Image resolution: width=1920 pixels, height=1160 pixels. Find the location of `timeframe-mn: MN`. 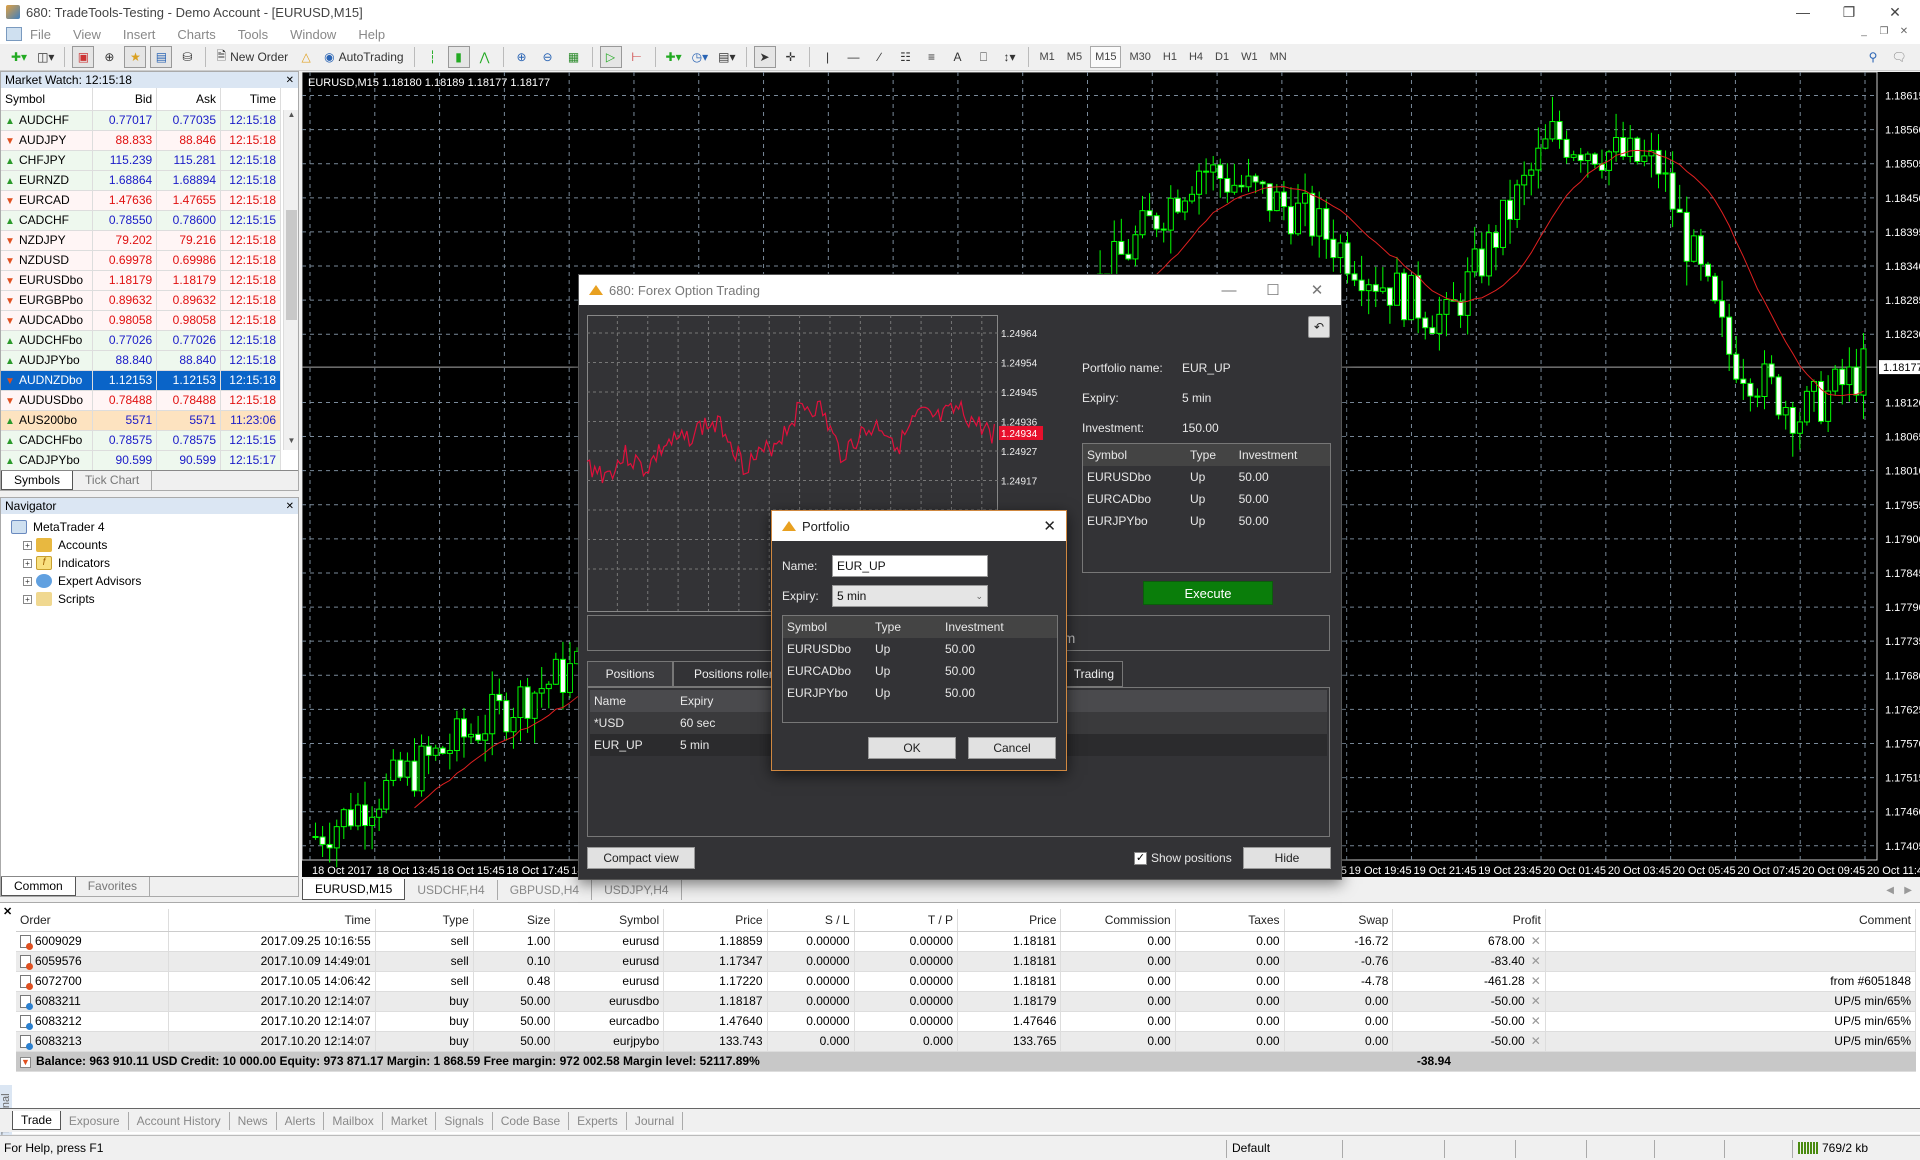

timeframe-mn: MN is located at coordinates (1278, 57).